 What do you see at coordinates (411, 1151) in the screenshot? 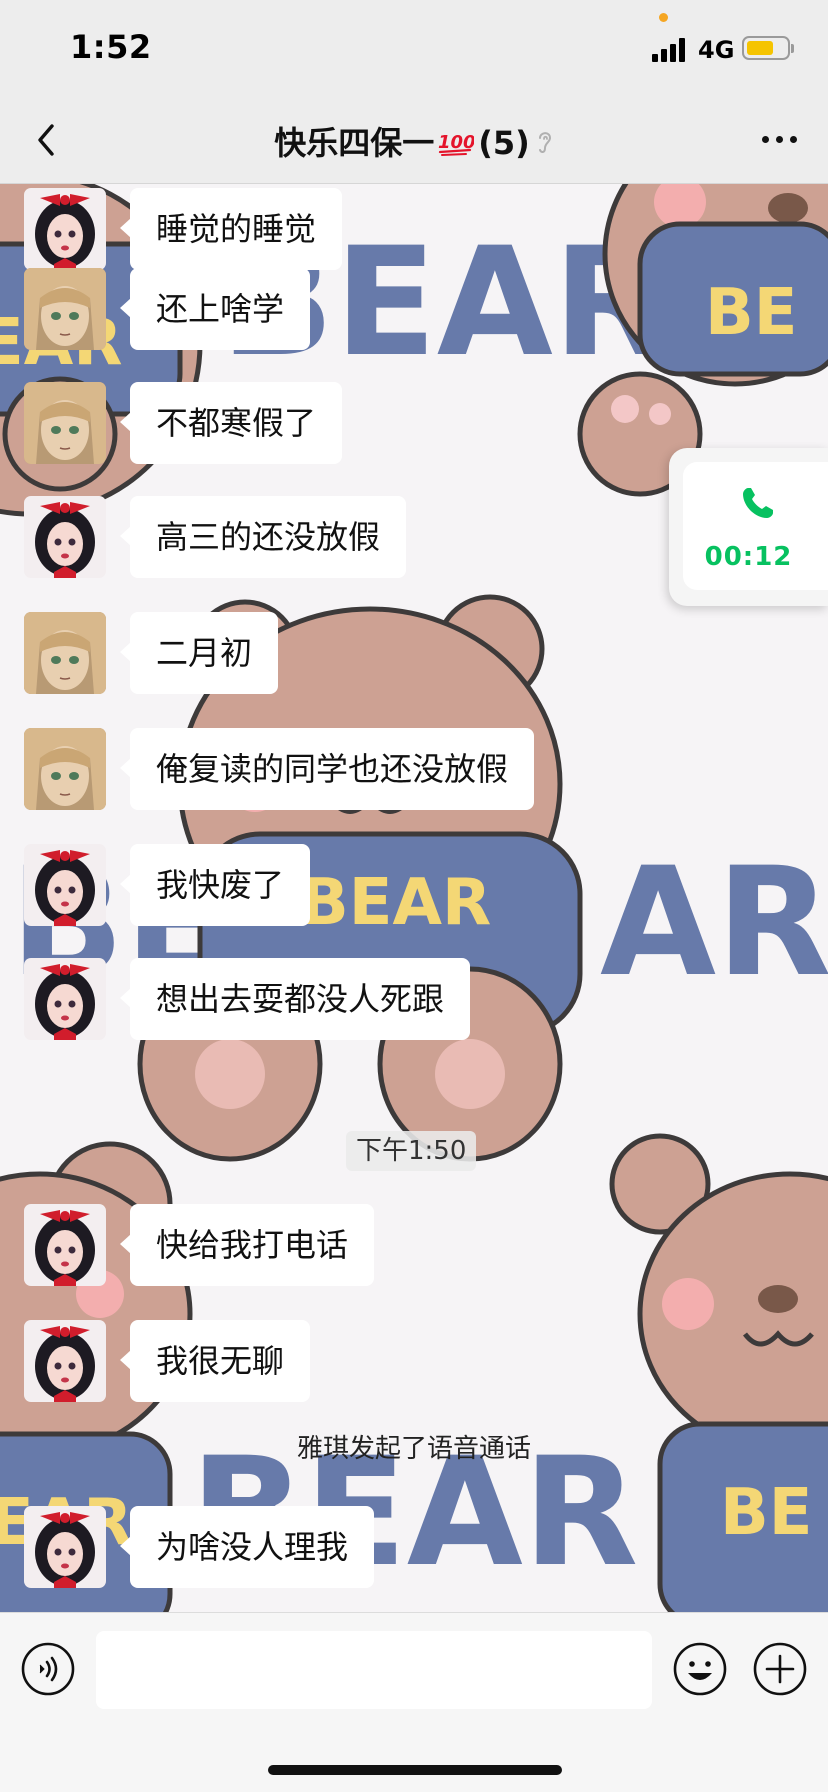
I see `time-divider: 下午1:50` at bounding box center [411, 1151].